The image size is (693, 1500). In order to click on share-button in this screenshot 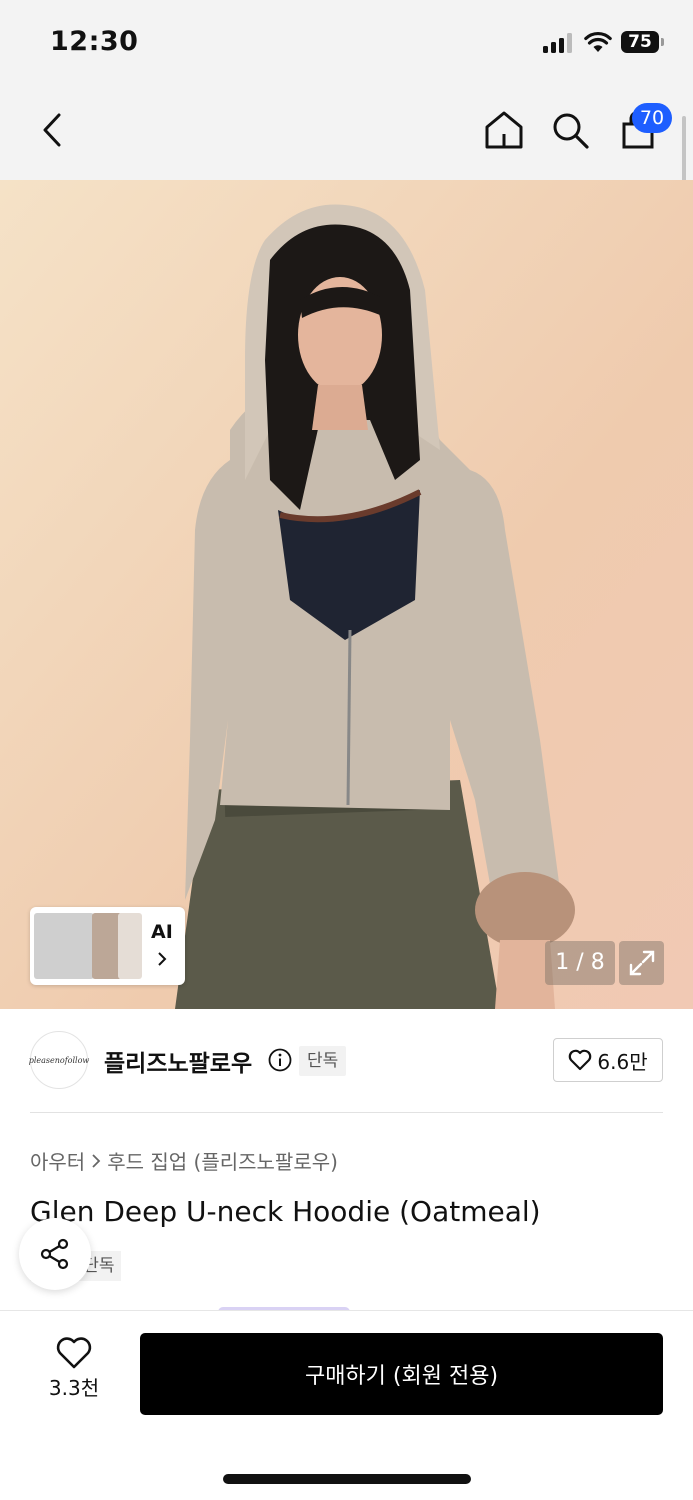, I will do `click(55, 1254)`.